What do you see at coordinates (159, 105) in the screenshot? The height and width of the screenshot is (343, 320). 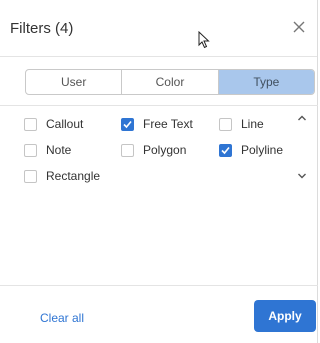 I see `divider` at bounding box center [159, 105].